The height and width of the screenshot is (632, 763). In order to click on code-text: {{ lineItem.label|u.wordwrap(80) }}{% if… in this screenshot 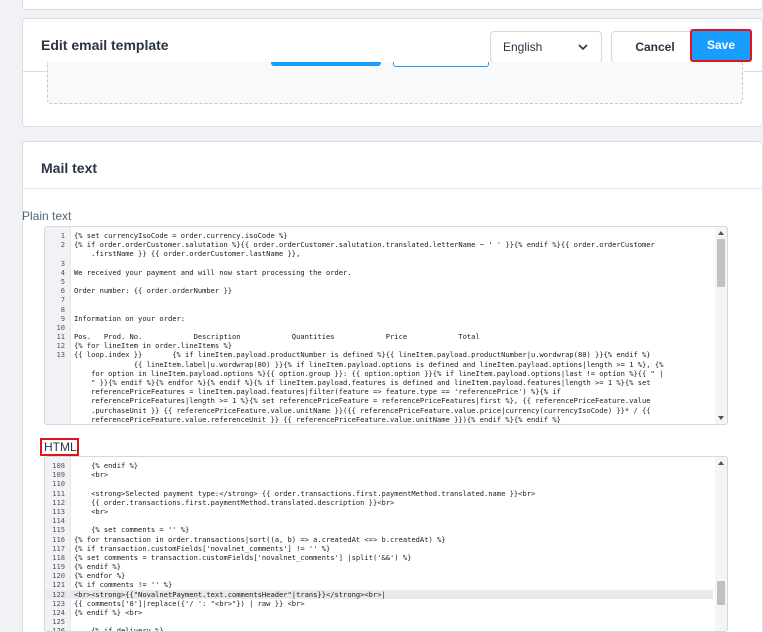, I will do `click(391, 364)`.